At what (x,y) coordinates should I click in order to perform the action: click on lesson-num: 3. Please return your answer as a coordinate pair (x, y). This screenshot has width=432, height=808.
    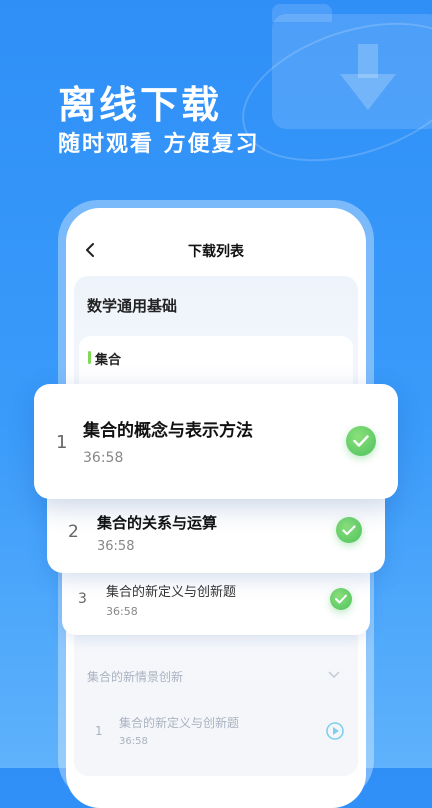
    Looking at the image, I should click on (82, 599).